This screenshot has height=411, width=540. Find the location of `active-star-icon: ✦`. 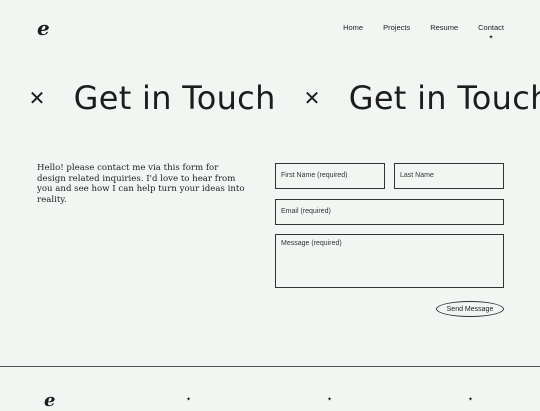

active-star-icon: ✦ is located at coordinates (491, 38).